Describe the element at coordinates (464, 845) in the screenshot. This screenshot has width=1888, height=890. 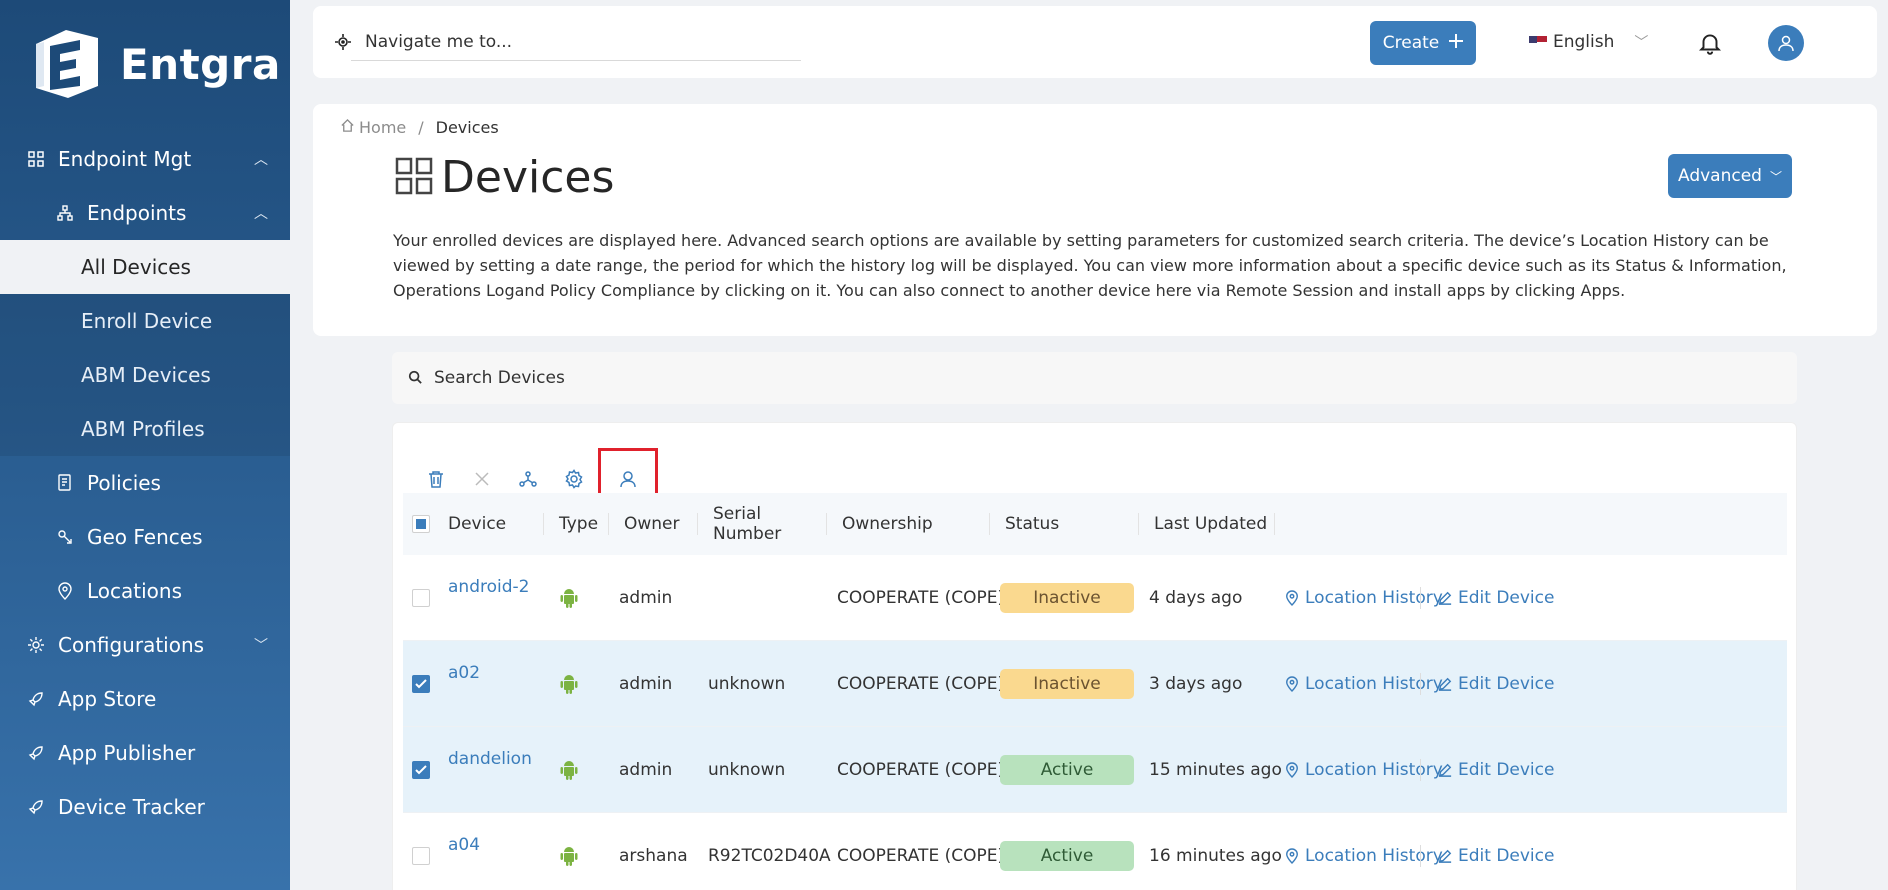
I see `device-name-link: a04` at that location.